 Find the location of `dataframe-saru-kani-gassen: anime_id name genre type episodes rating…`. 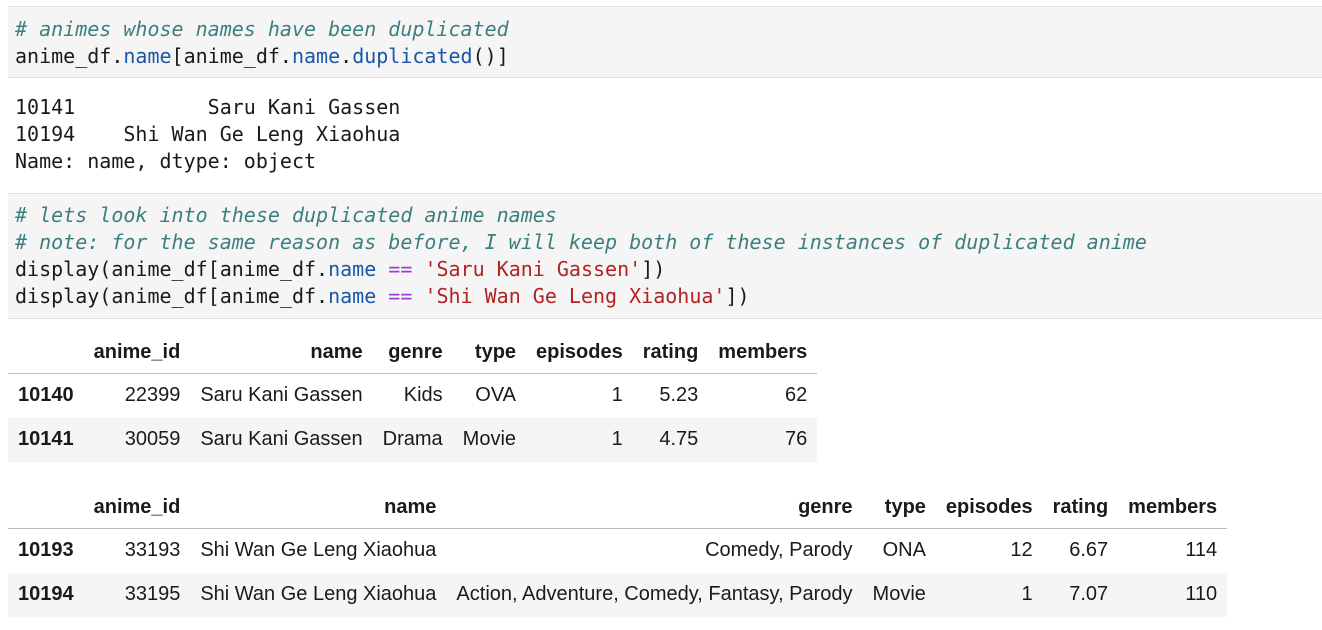

dataframe-saru-kani-gassen: anime_id name genre type episodes rating… is located at coordinates (413, 396).